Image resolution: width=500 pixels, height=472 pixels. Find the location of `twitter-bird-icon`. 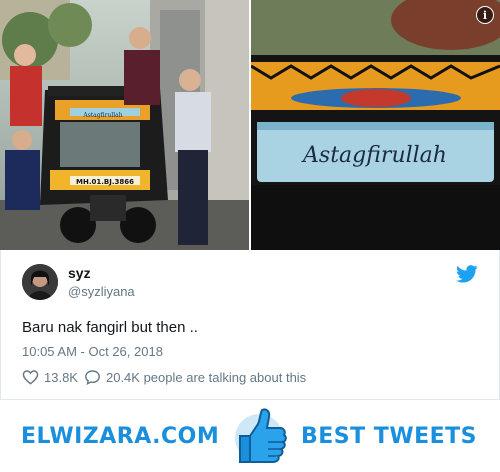

twitter-bird-icon is located at coordinates (467, 274).